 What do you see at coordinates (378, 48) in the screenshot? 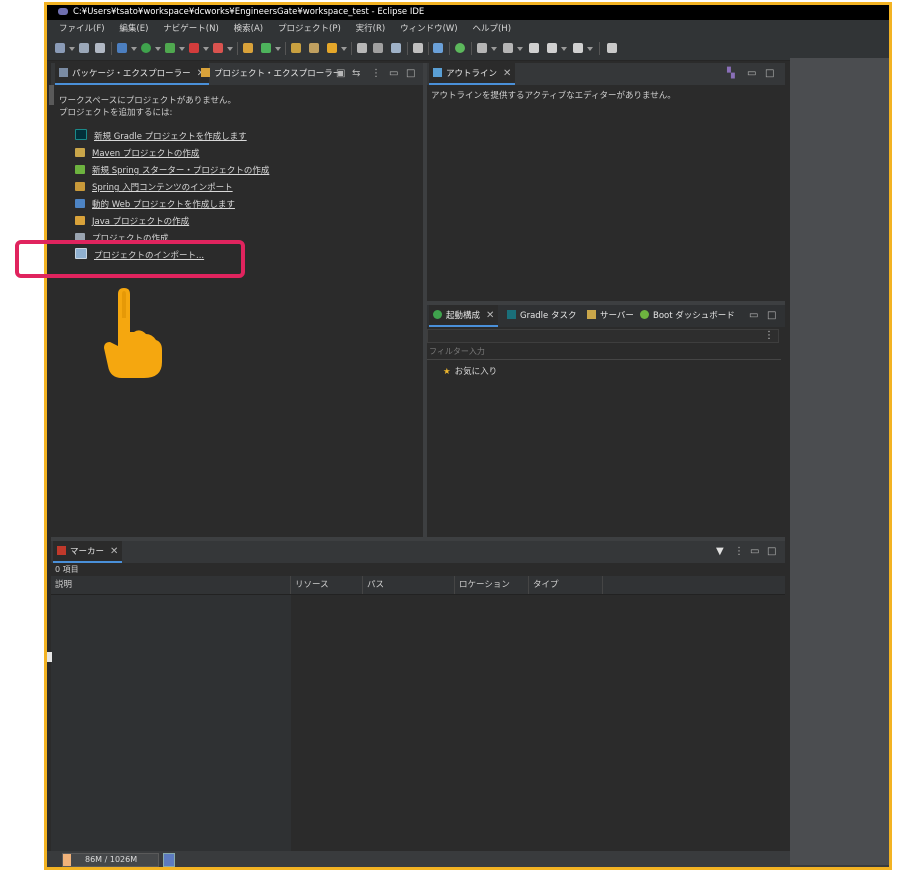
I see `toggle-word-wrap-icon` at bounding box center [378, 48].